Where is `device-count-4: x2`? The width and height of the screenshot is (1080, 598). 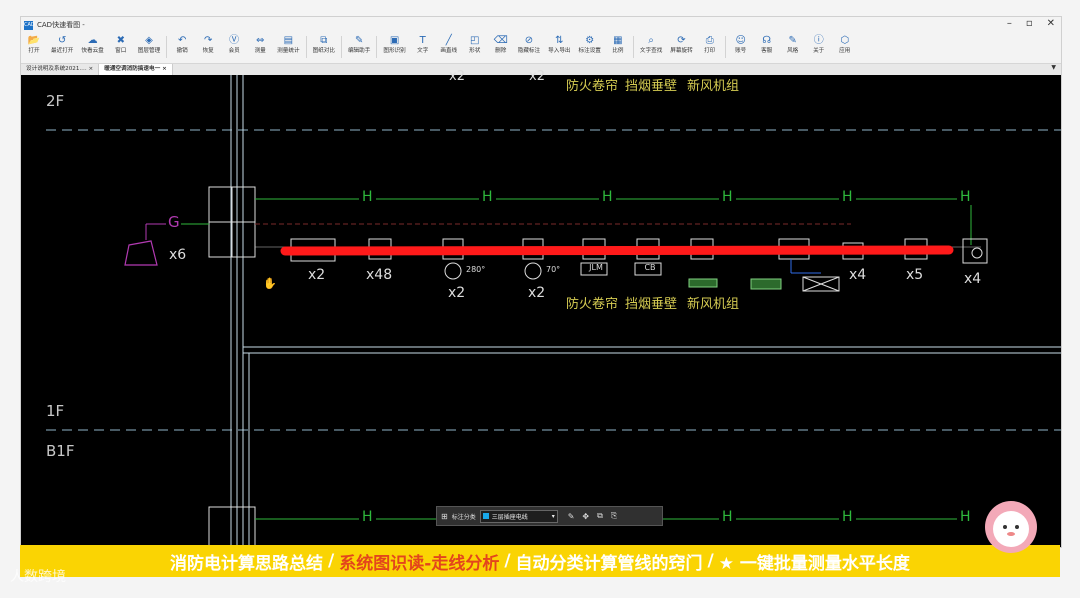 device-count-4: x2 is located at coordinates (537, 293).